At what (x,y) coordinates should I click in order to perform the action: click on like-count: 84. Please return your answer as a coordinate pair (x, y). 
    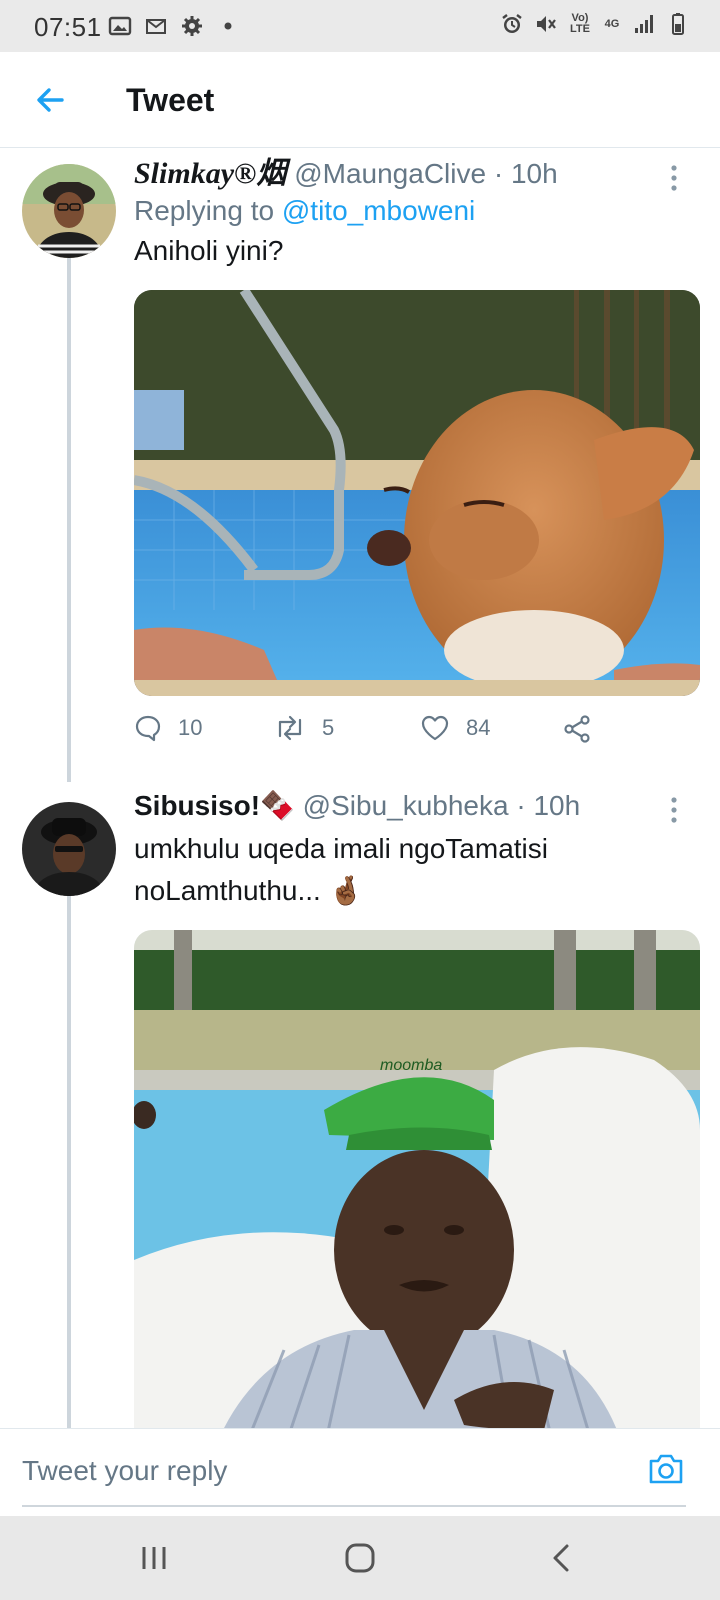
    Looking at the image, I should click on (478, 727).